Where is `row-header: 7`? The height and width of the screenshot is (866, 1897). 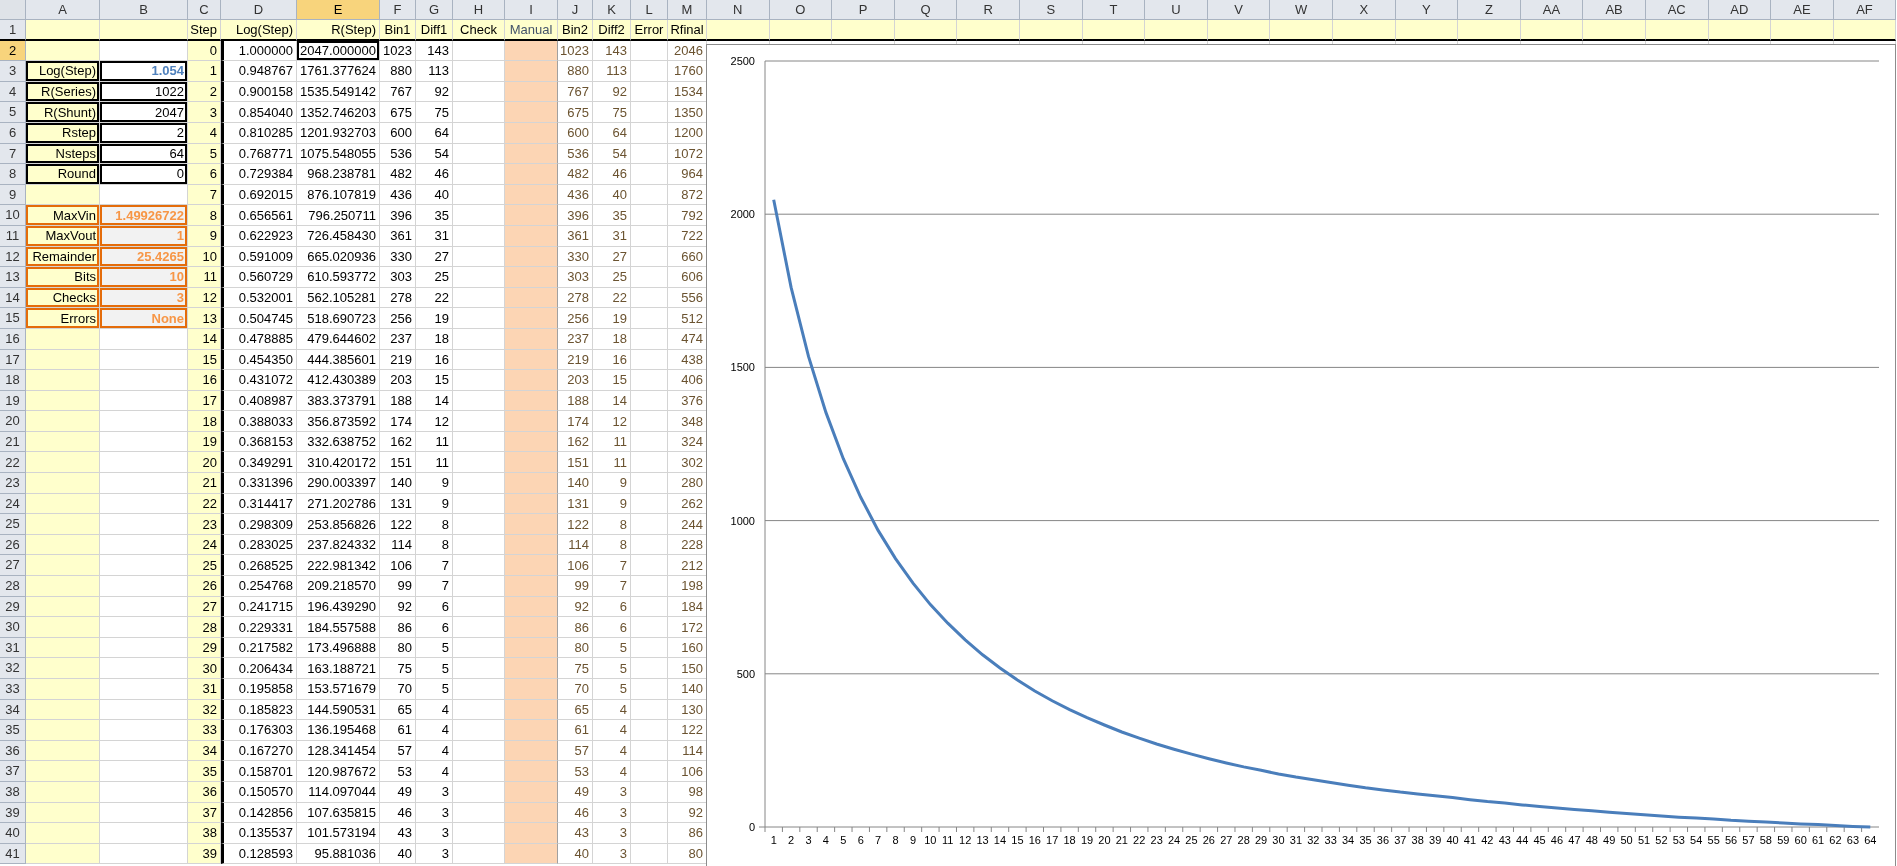 row-header: 7 is located at coordinates (13, 154).